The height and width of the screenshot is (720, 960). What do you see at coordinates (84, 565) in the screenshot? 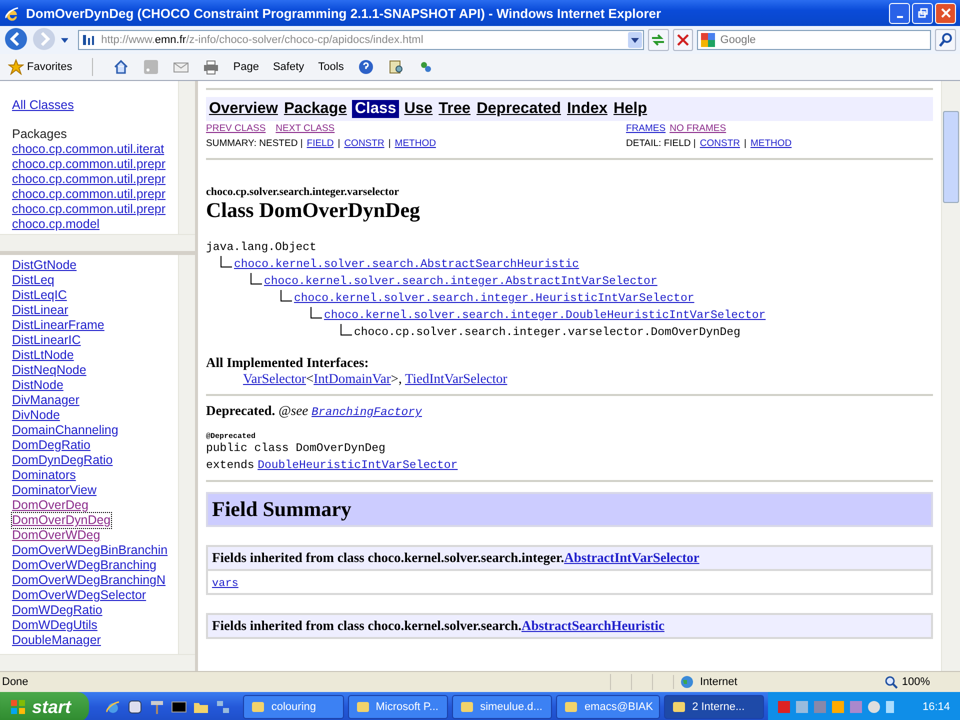
I see `class-link: DomOverWDegBranching` at bounding box center [84, 565].